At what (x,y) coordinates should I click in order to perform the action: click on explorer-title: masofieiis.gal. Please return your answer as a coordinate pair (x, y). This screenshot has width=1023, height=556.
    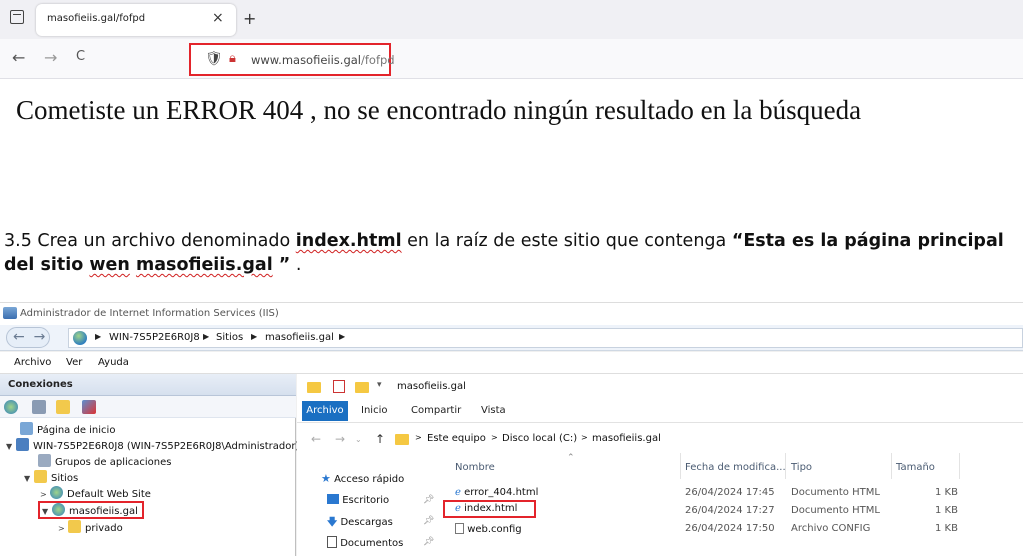
    Looking at the image, I should click on (431, 386).